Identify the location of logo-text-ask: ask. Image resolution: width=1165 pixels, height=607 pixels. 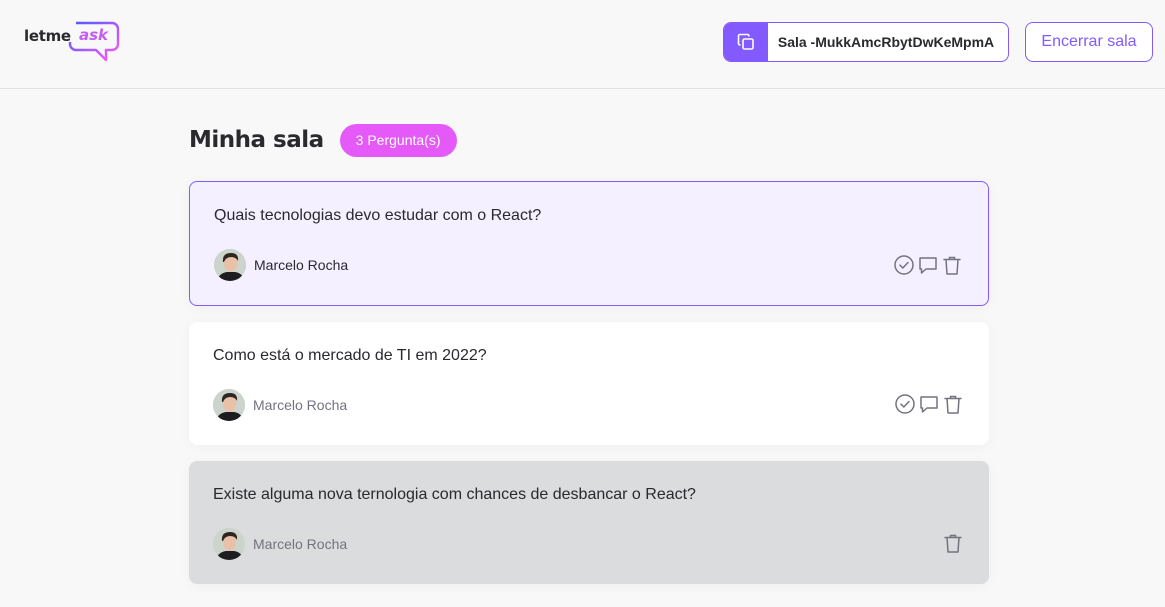
(94, 35).